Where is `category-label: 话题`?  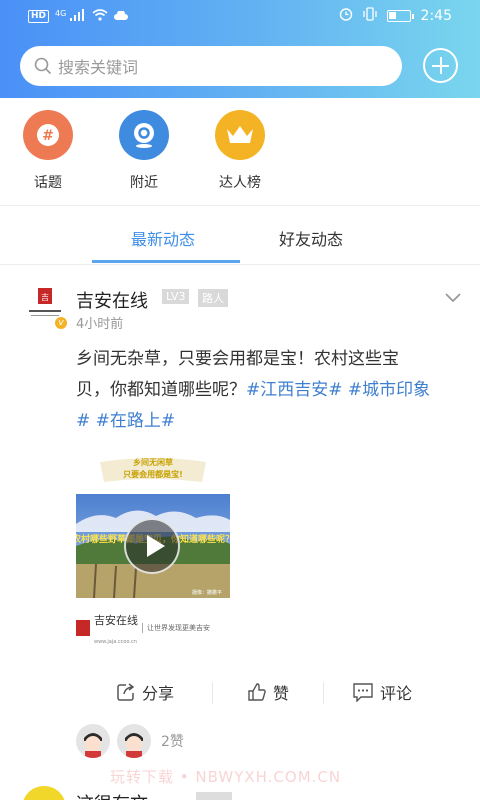 category-label: 话题 is located at coordinates (48, 183).